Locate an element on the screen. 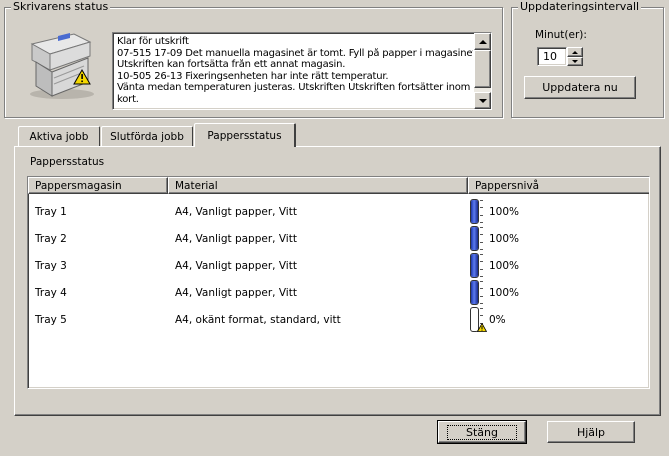 This screenshot has width=669, height=456. status-line: kort. is located at coordinates (128, 99).